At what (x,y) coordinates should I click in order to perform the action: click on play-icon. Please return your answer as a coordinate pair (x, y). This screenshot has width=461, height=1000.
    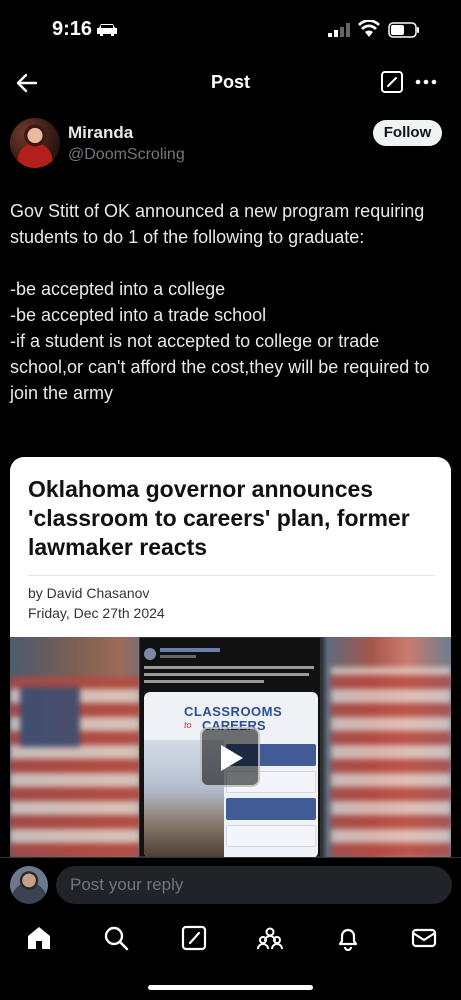
    Looking at the image, I should click on (232, 758).